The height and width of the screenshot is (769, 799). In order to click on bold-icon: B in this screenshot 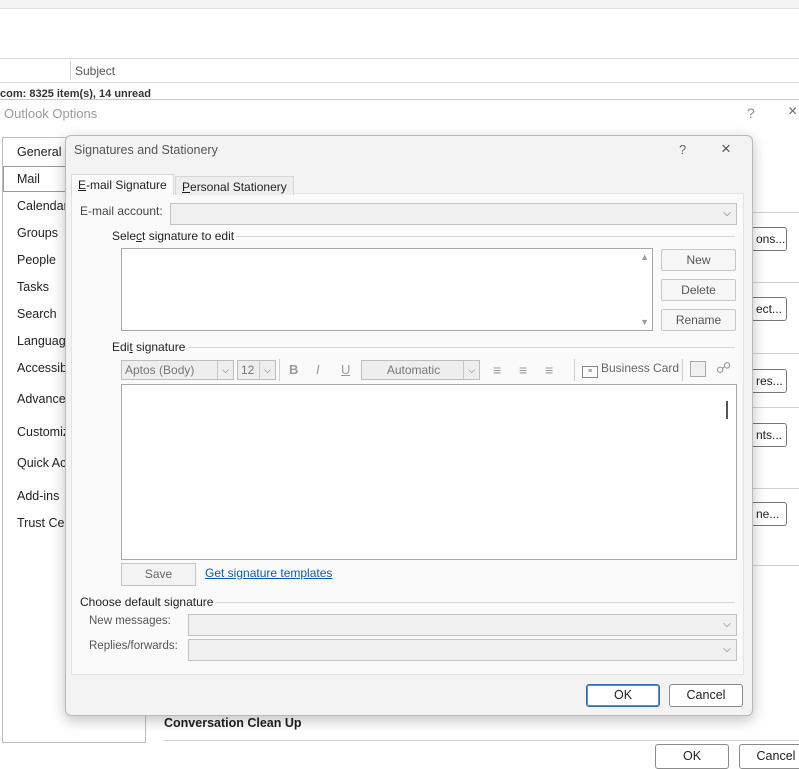, I will do `click(293, 369)`.